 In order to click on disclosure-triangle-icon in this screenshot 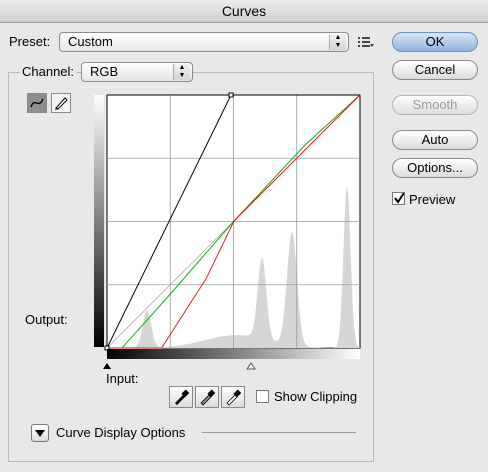, I will do `click(40, 433)`.